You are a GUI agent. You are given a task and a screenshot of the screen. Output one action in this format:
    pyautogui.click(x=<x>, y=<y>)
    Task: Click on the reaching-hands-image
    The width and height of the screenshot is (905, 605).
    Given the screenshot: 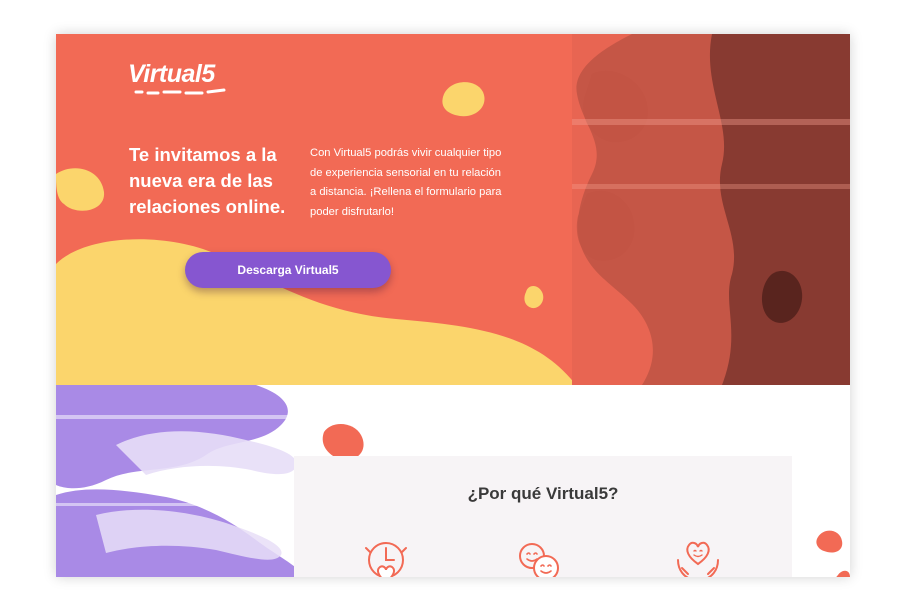 What is the action you would take?
    pyautogui.click(x=181, y=481)
    